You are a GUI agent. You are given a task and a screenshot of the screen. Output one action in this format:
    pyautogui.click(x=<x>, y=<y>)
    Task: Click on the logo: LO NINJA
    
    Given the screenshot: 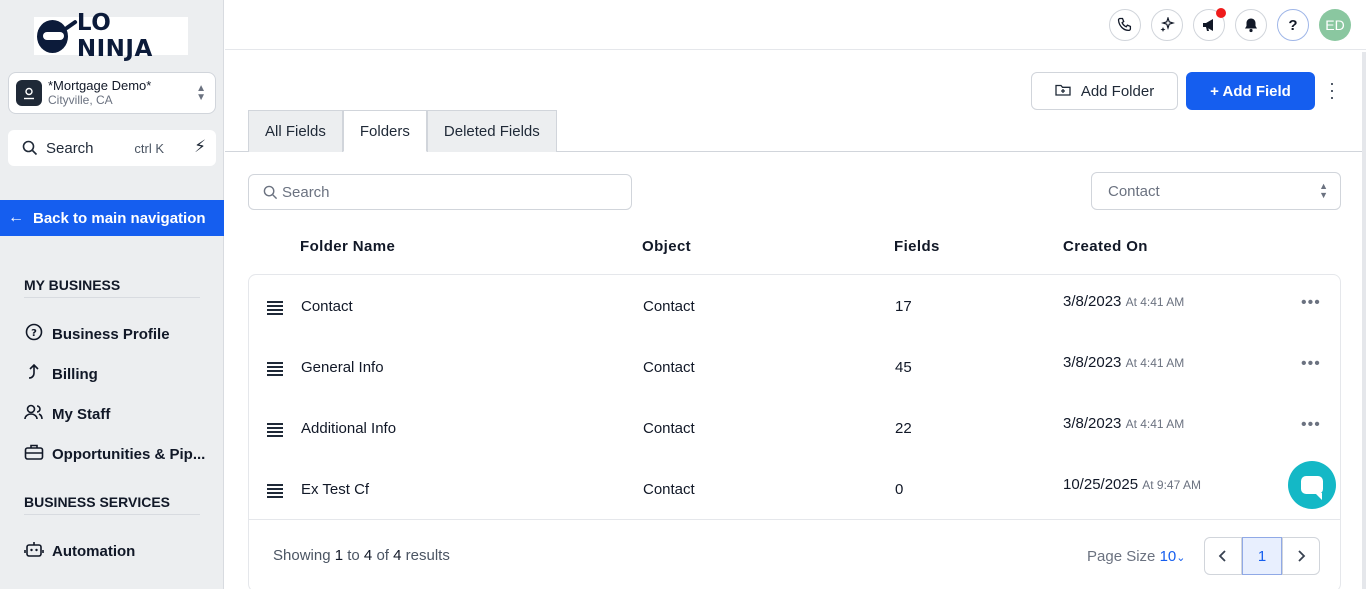 What is the action you would take?
    pyautogui.click(x=111, y=36)
    